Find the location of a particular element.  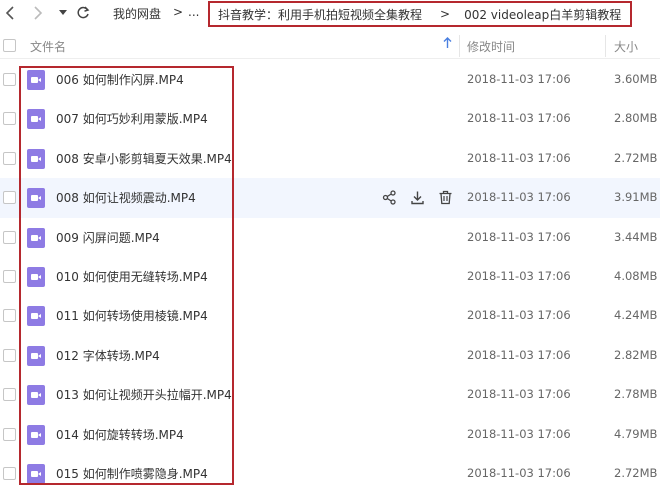

file-row: 012 字体转场.MP4 2018-11-03 17:06 2.82MB is located at coordinates (330, 355).